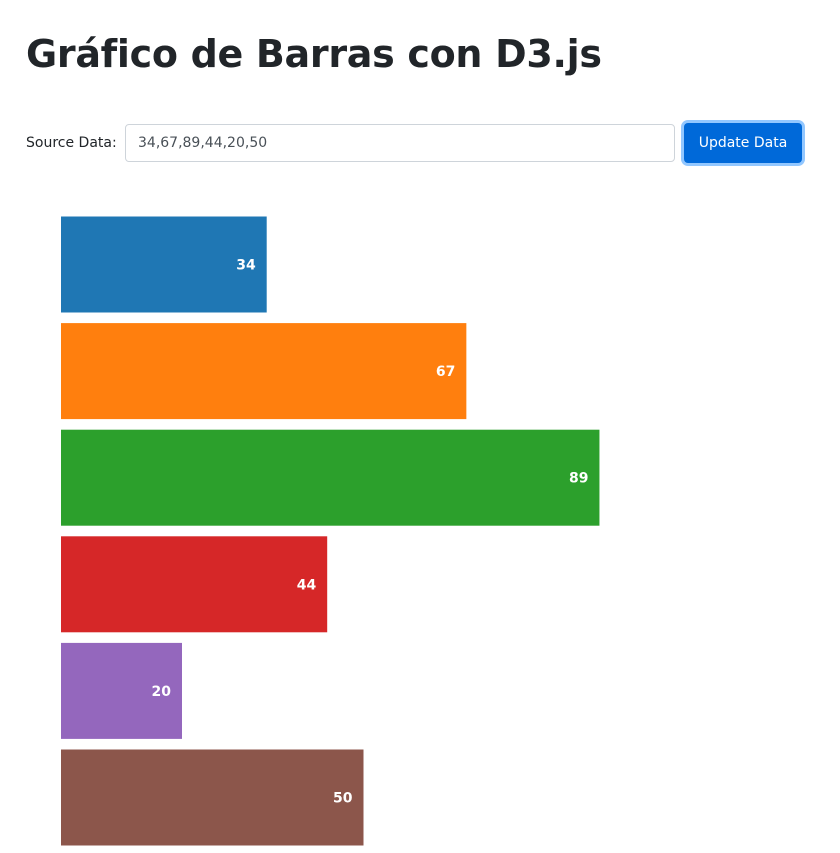  What do you see at coordinates (162, 692) in the screenshot?
I see `bar-value-label: 20` at bounding box center [162, 692].